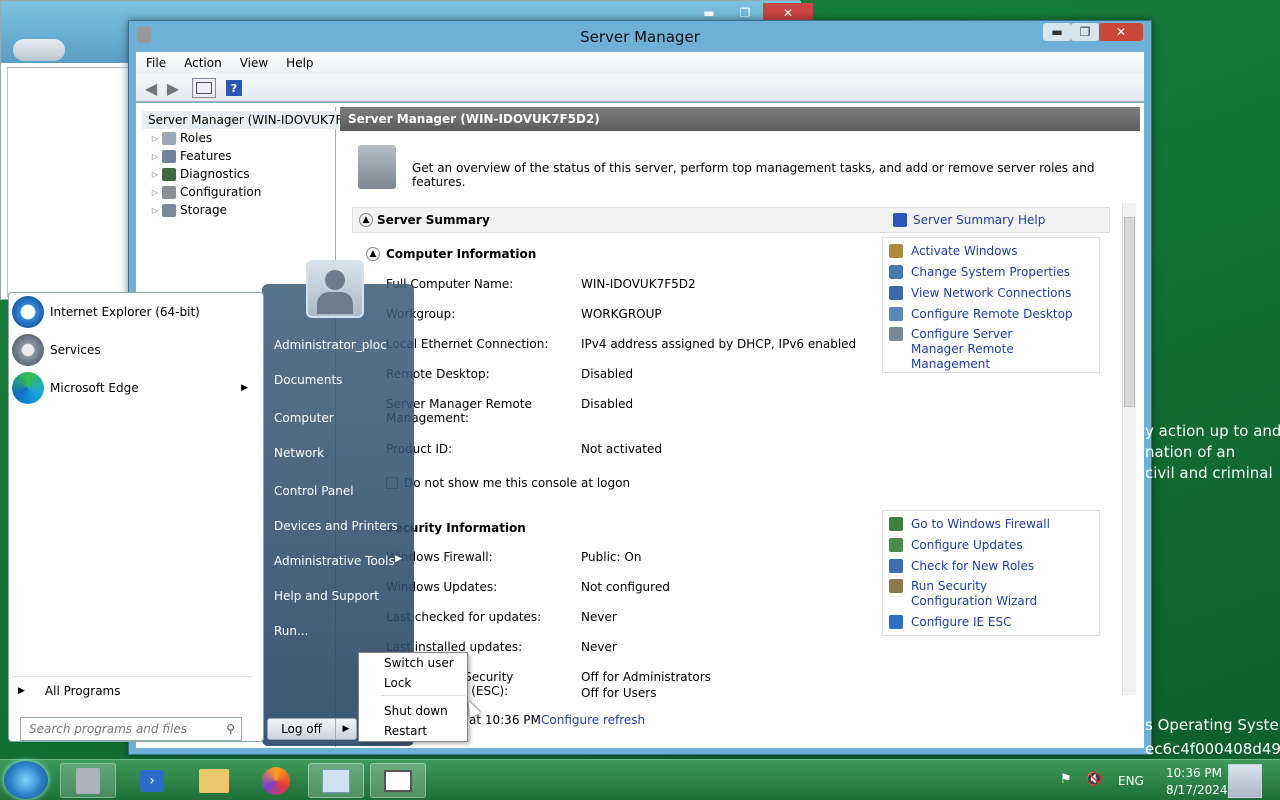 The width and height of the screenshot is (1280, 800). I want to click on clock-date: 8/17/2024, so click(1197, 790).